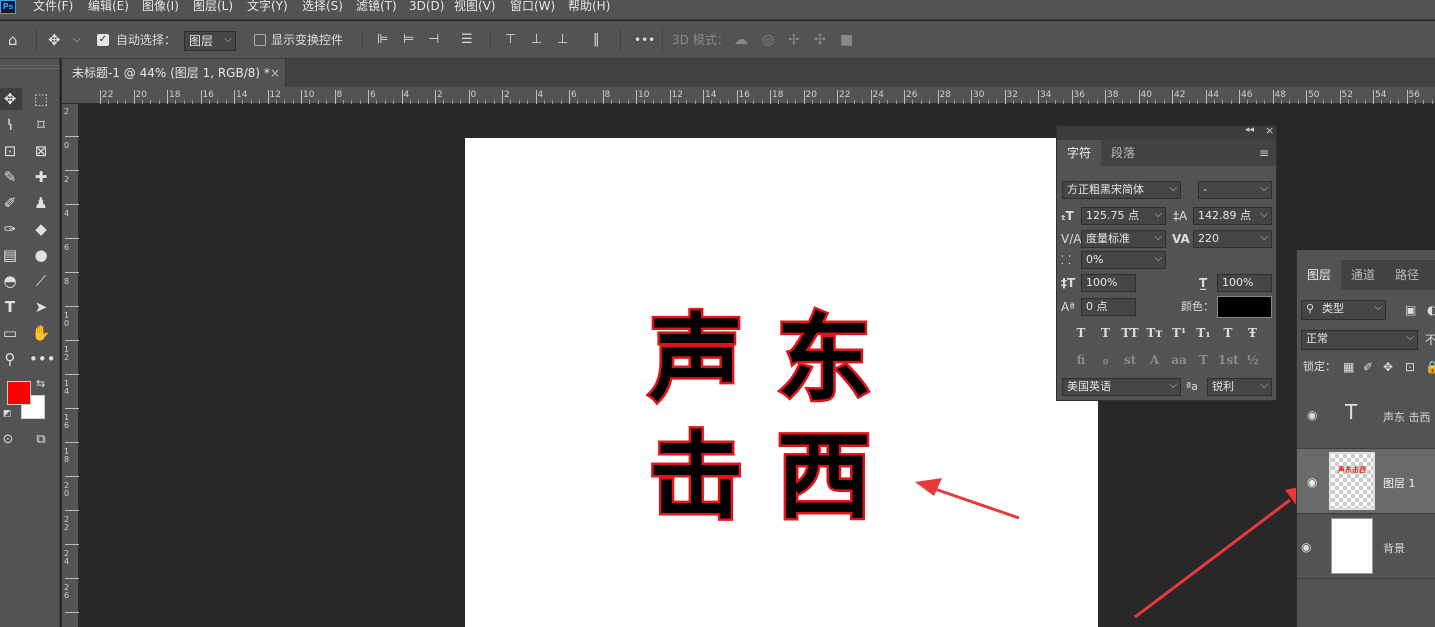 The image size is (1435, 627). Describe the element at coordinates (1249, 130) in the screenshot. I see `collapse-icon: ◂◂` at that location.